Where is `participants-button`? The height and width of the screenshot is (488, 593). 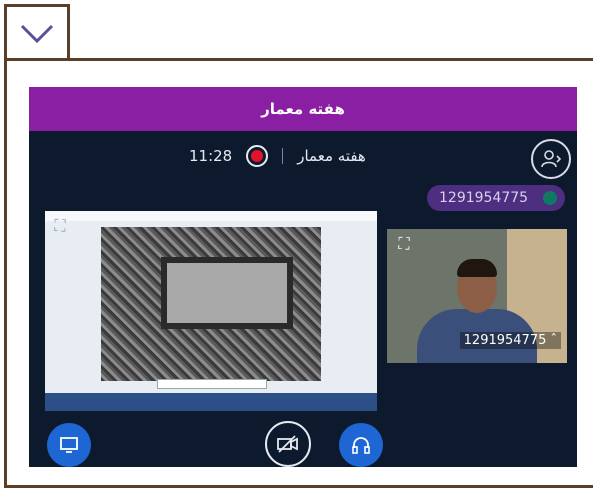
participants-button is located at coordinates (551, 159).